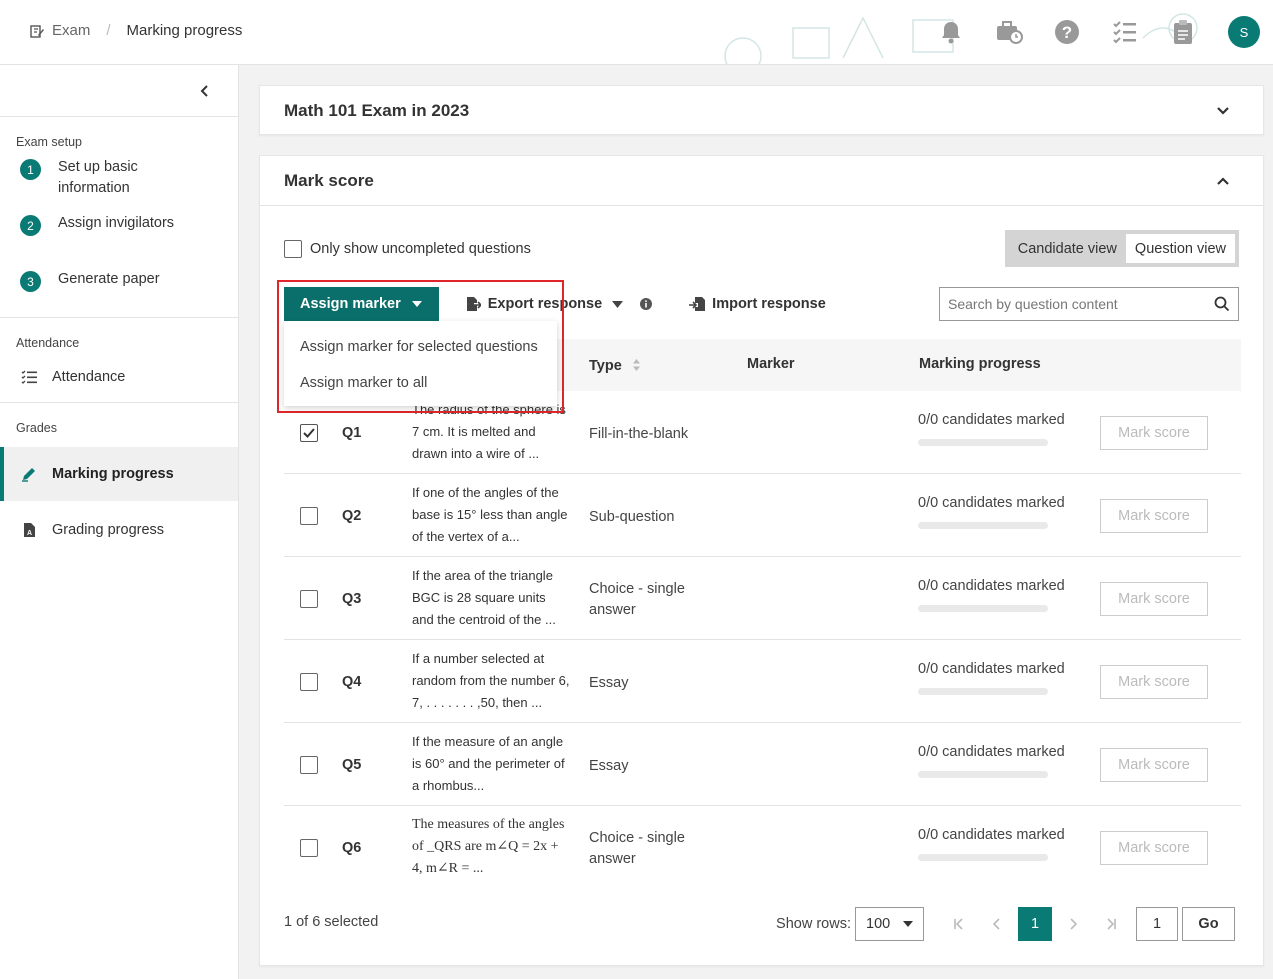 The height and width of the screenshot is (979, 1273). I want to click on only-uncompleted-checkbox, so click(293, 249).